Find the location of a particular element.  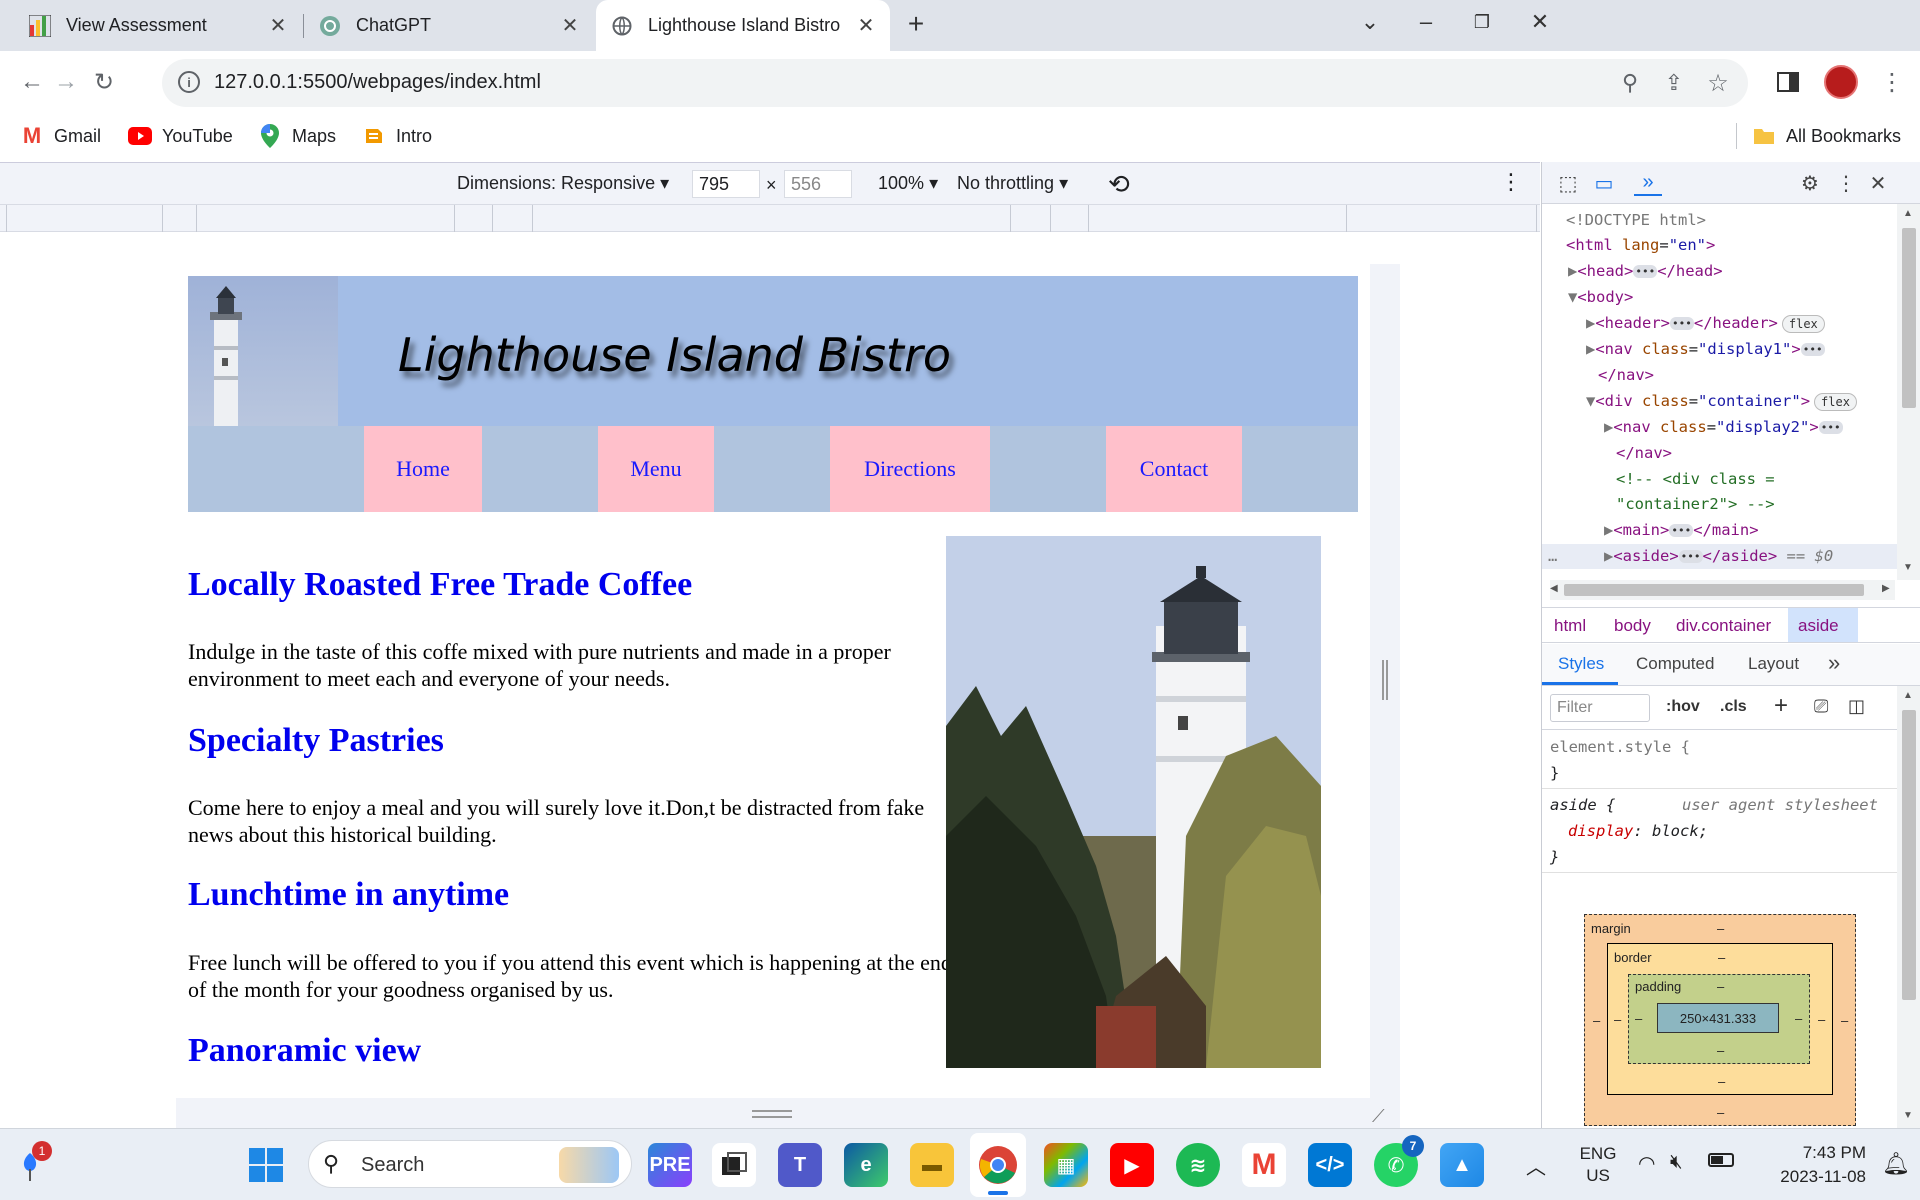

more-panels-icon: » is located at coordinates (1648, 183).